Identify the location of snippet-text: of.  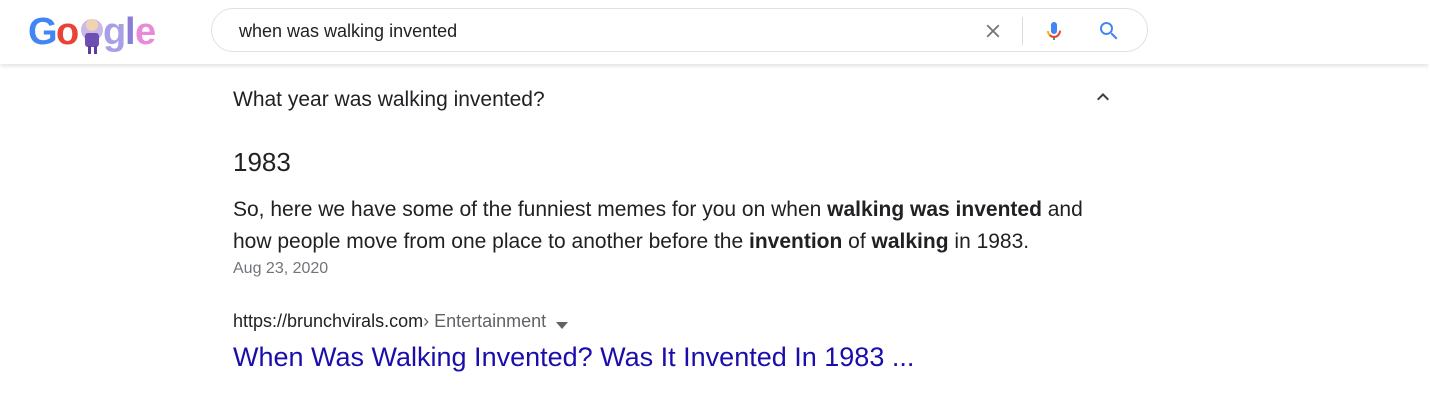
(857, 241).